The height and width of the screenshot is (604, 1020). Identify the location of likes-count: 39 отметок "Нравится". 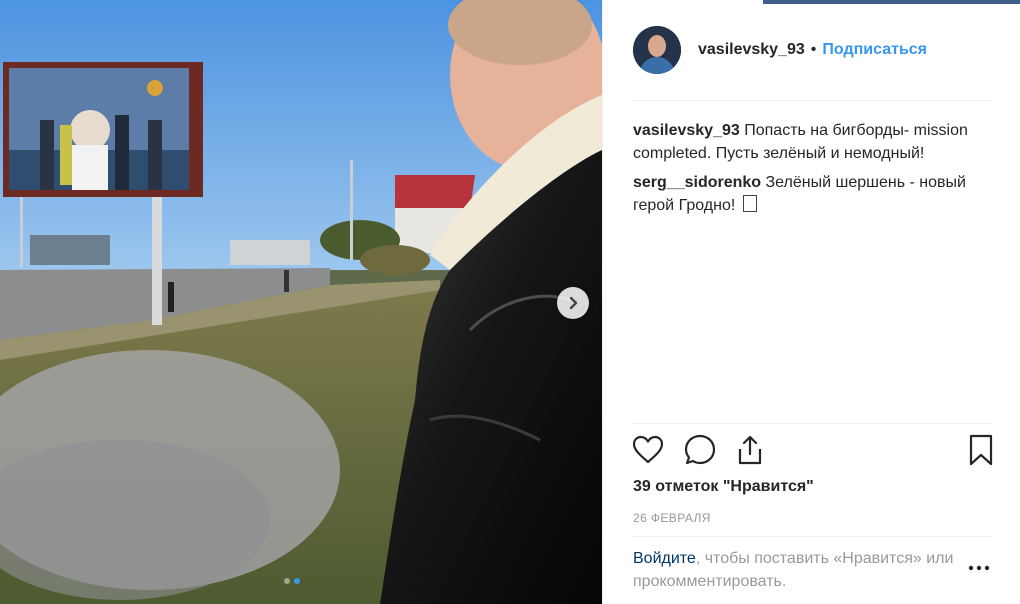
(723, 487).